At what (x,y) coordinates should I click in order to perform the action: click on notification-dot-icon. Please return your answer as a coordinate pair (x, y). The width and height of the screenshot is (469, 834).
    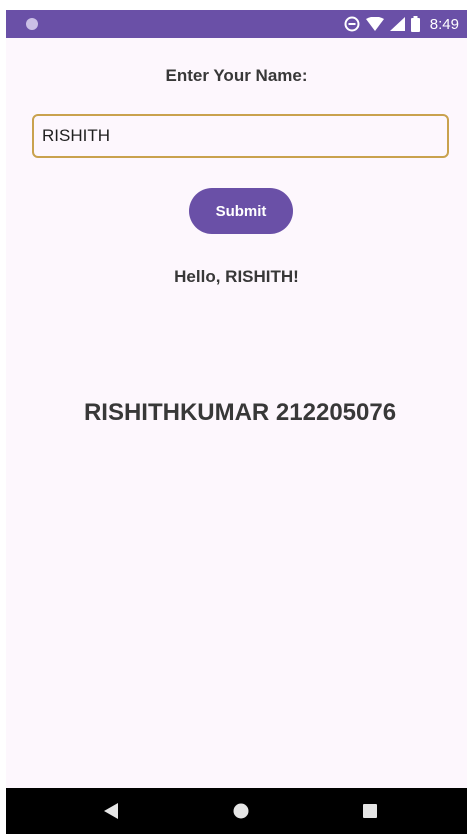
    Looking at the image, I should click on (32, 24).